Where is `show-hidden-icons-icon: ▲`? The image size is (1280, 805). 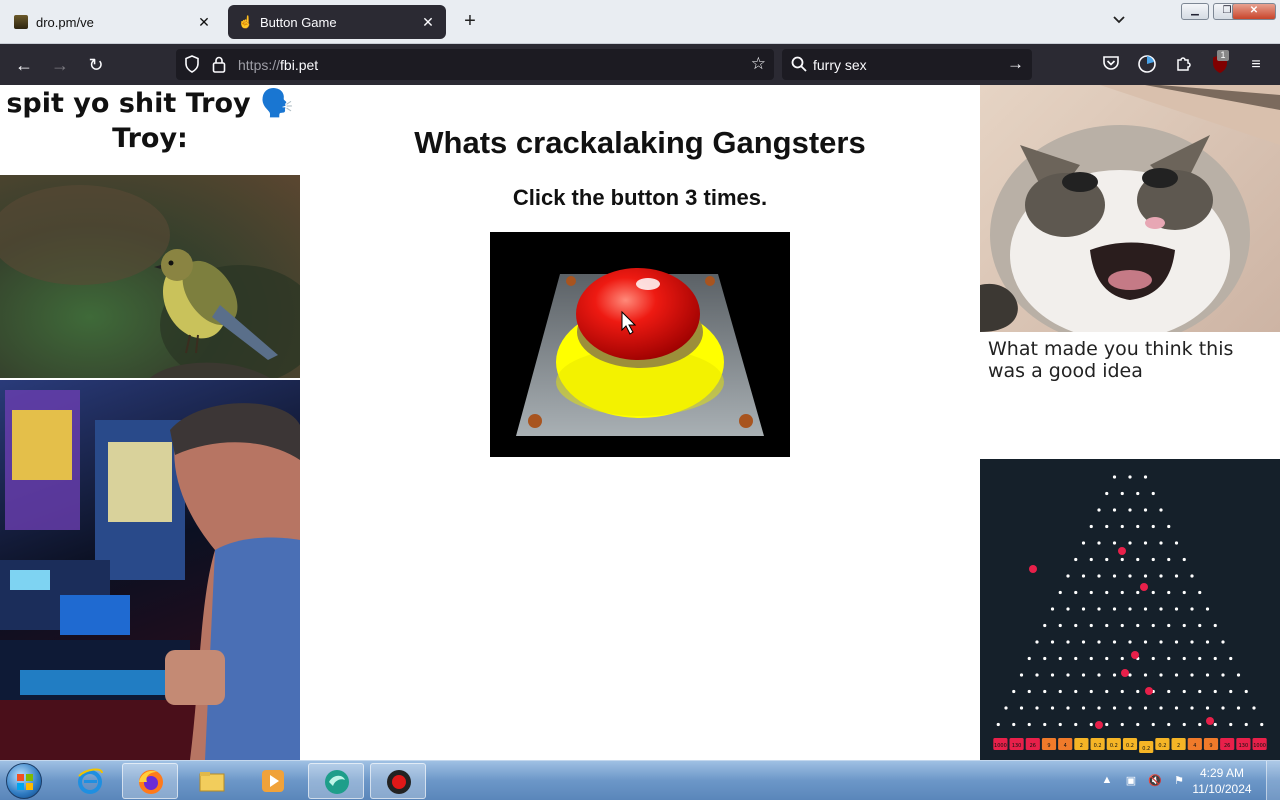 show-hidden-icons-icon: ▲ is located at coordinates (1107, 781).